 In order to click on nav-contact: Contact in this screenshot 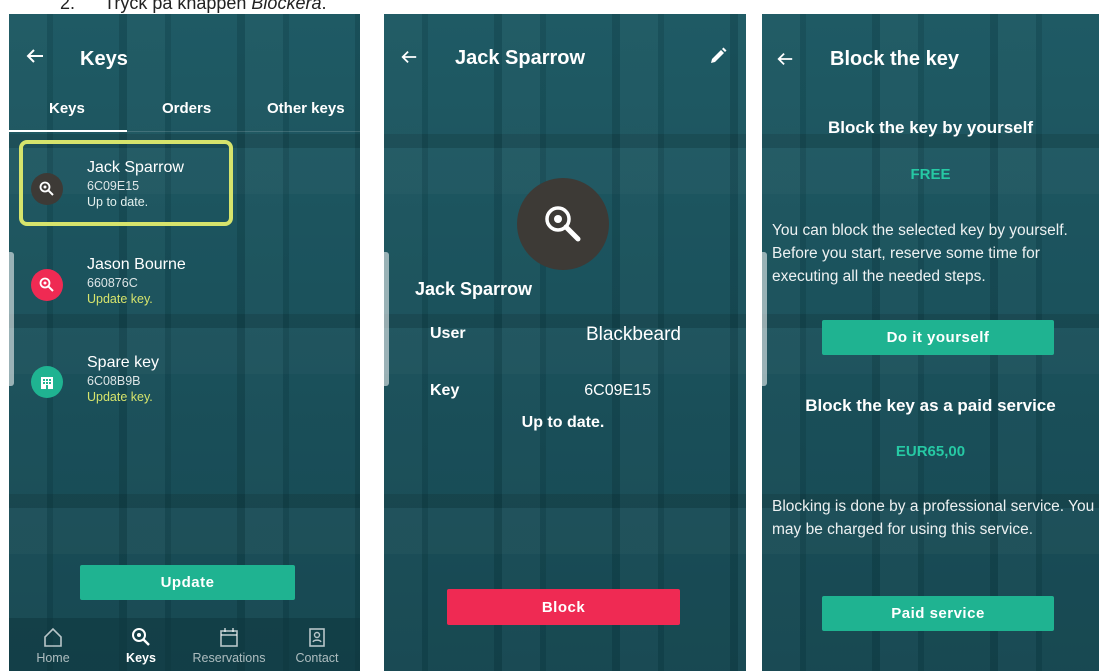, I will do `click(316, 644)`.